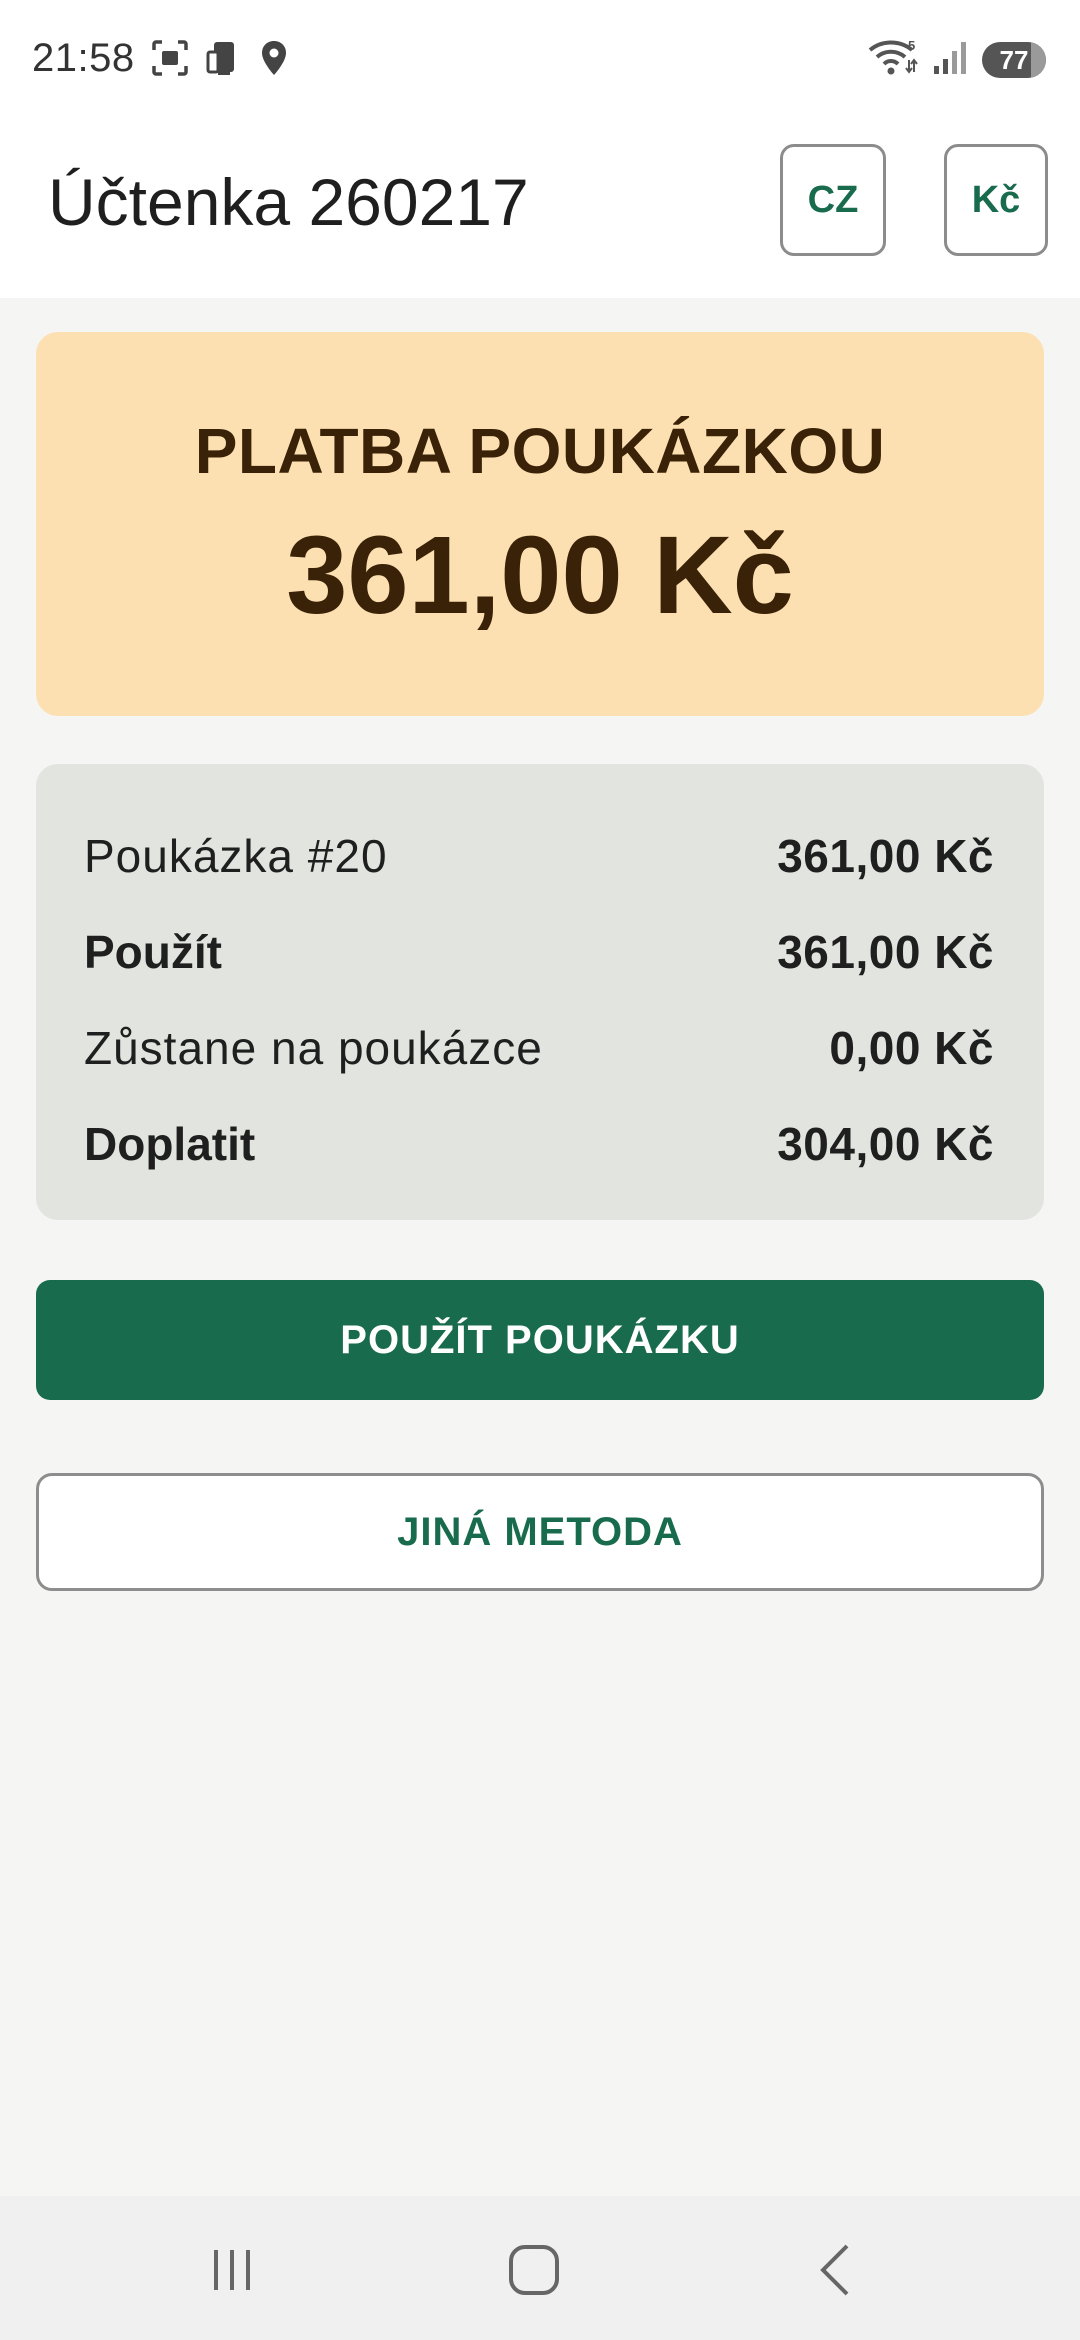 Image resolution: width=1080 pixels, height=2340 pixels. Describe the element at coordinates (833, 200) in the screenshot. I see `language-button: CZ` at that location.